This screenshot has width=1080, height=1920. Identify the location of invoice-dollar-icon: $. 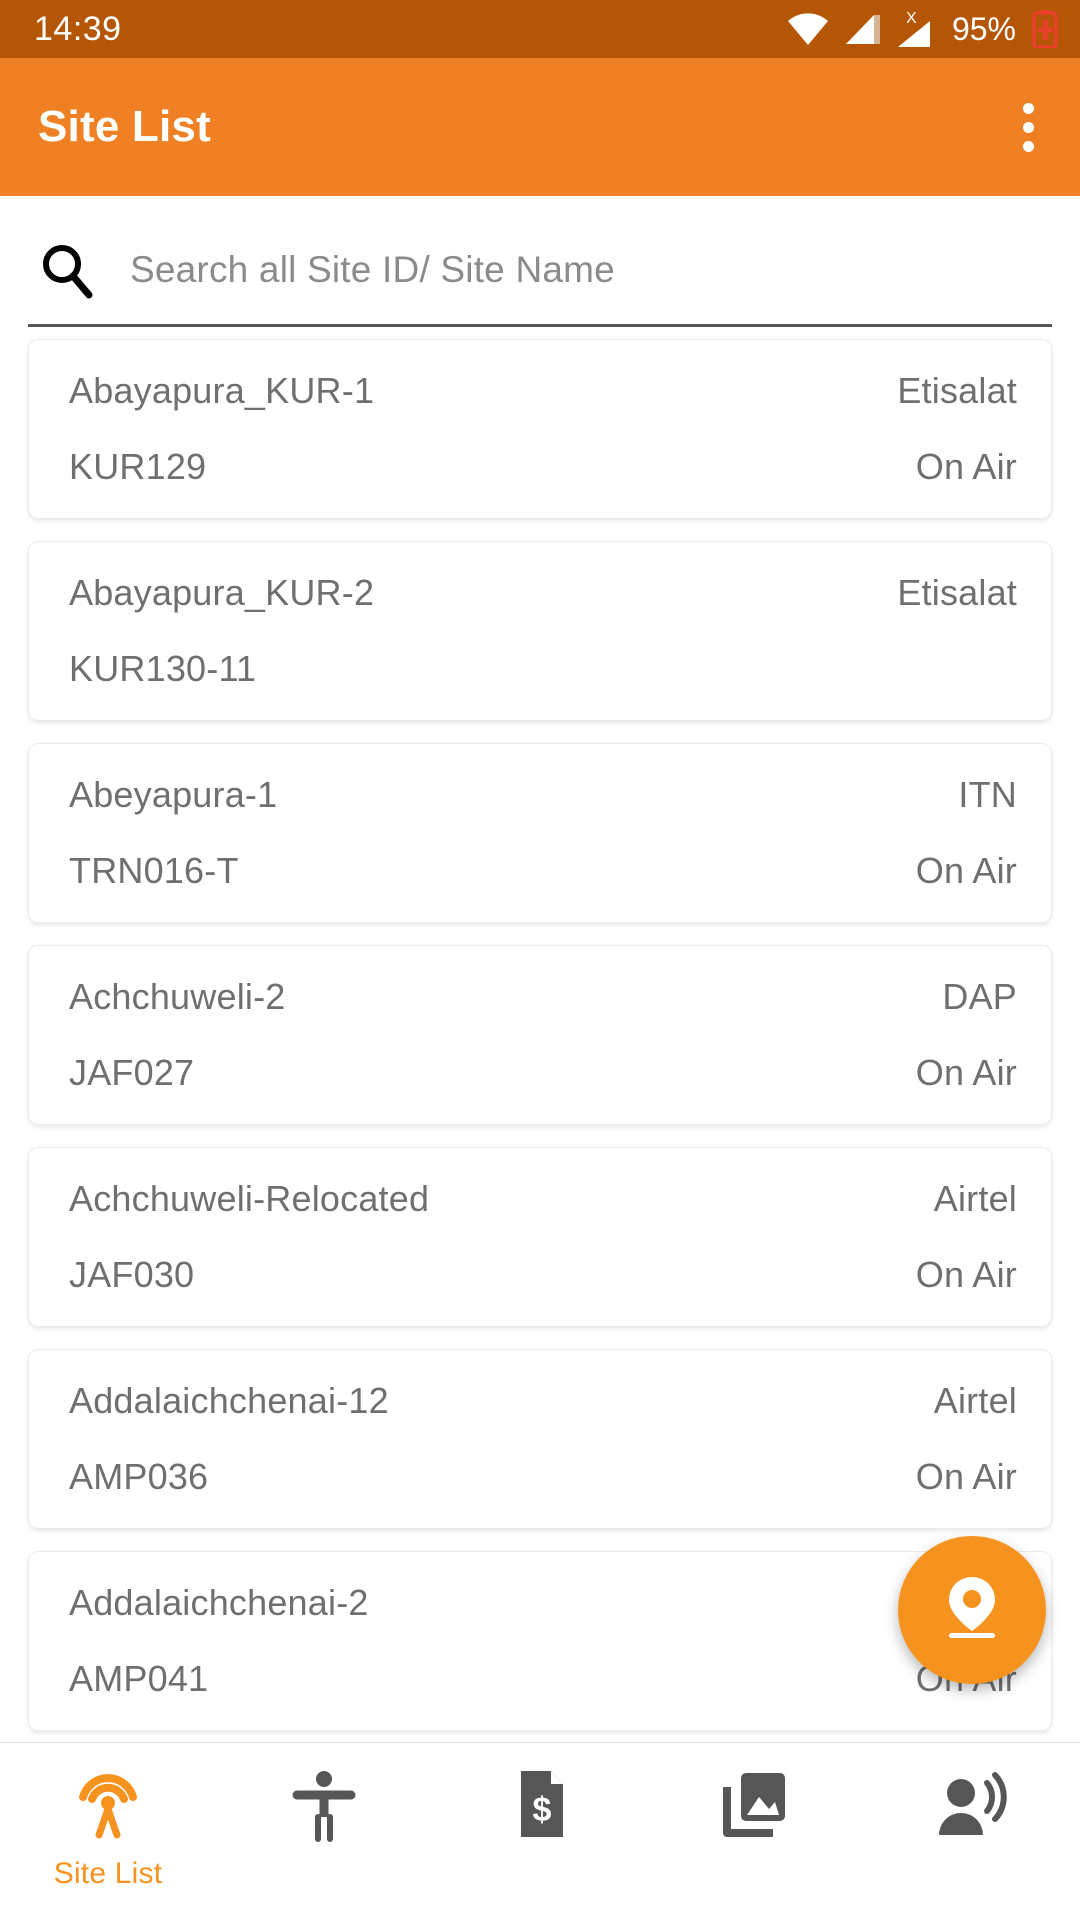
(540, 1804).